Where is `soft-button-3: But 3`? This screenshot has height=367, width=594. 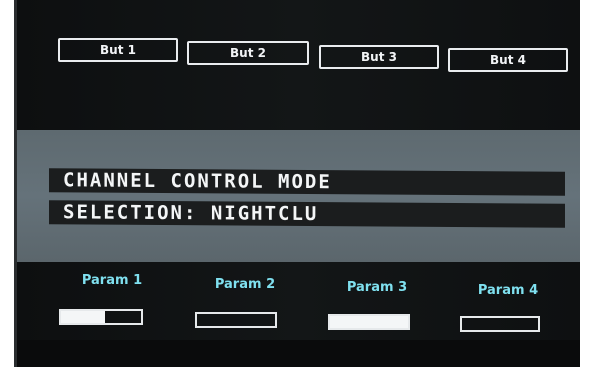 soft-button-3: But 3 is located at coordinates (379, 57).